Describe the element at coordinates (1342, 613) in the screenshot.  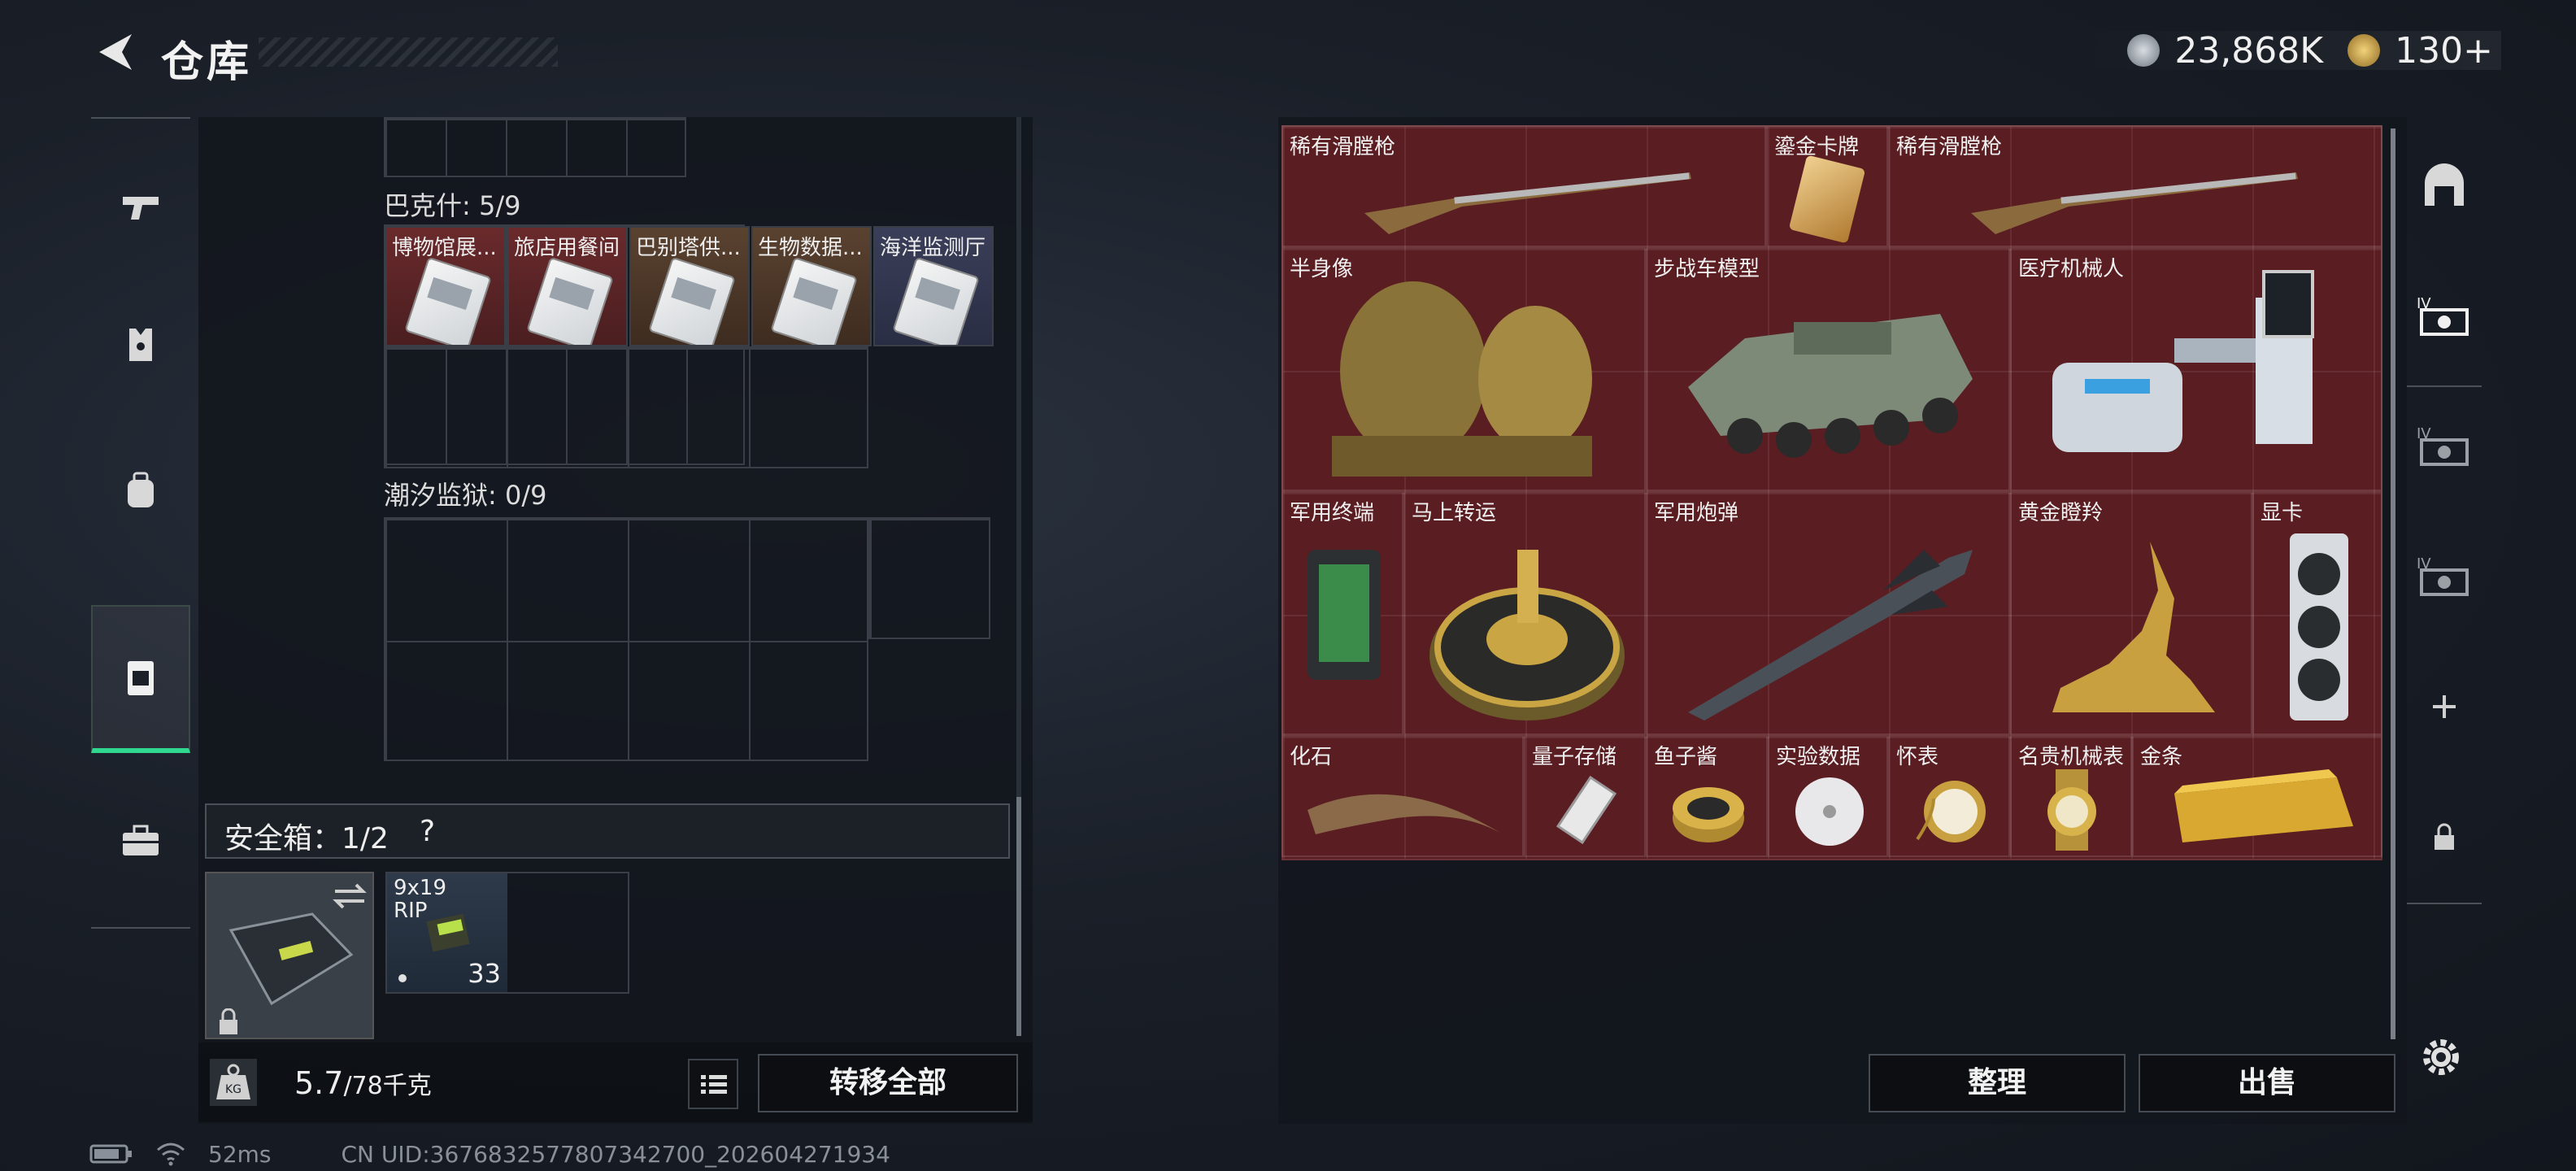
I see `stash-item-military-terminal: 军用终端` at that location.